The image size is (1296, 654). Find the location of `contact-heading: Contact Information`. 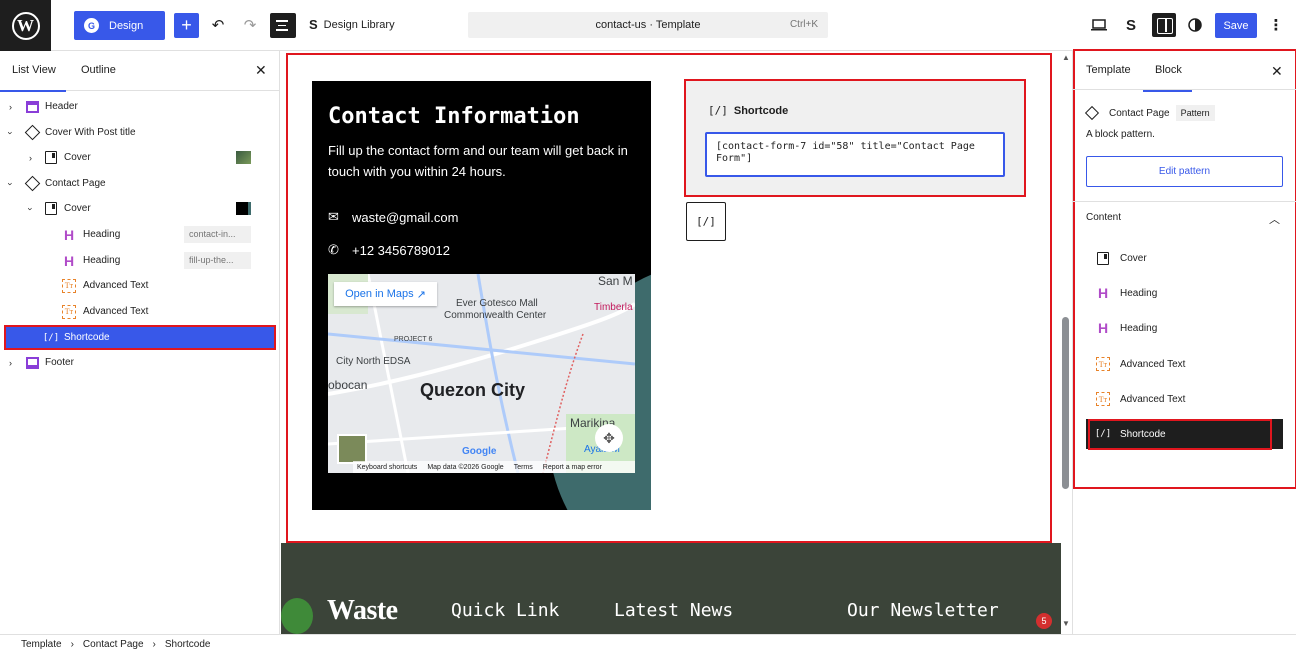

contact-heading: Contact Information is located at coordinates (454, 116).